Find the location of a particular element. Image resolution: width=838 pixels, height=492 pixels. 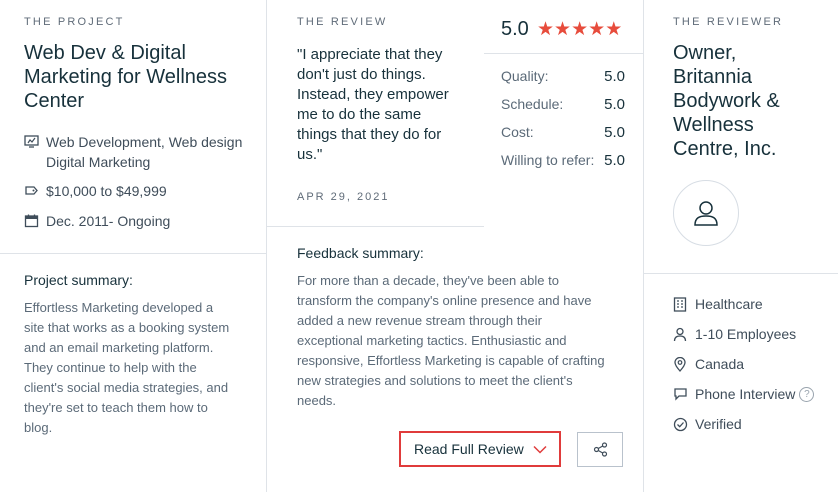

share-button is located at coordinates (600, 449).